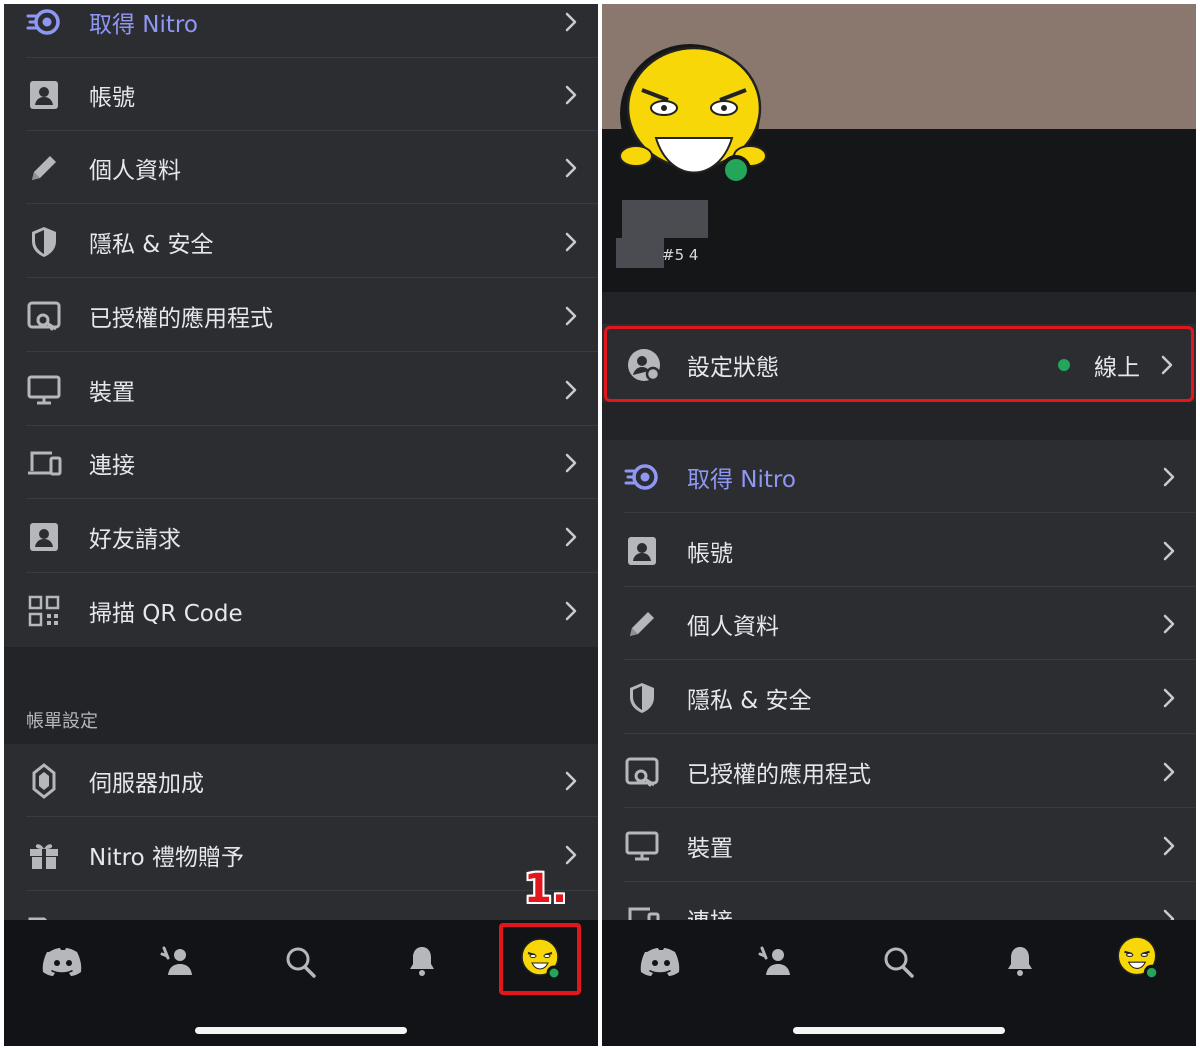 This screenshot has width=1200, height=1050. What do you see at coordinates (112, 465) in the screenshot?
I see `menu-item-label: 連接` at bounding box center [112, 465].